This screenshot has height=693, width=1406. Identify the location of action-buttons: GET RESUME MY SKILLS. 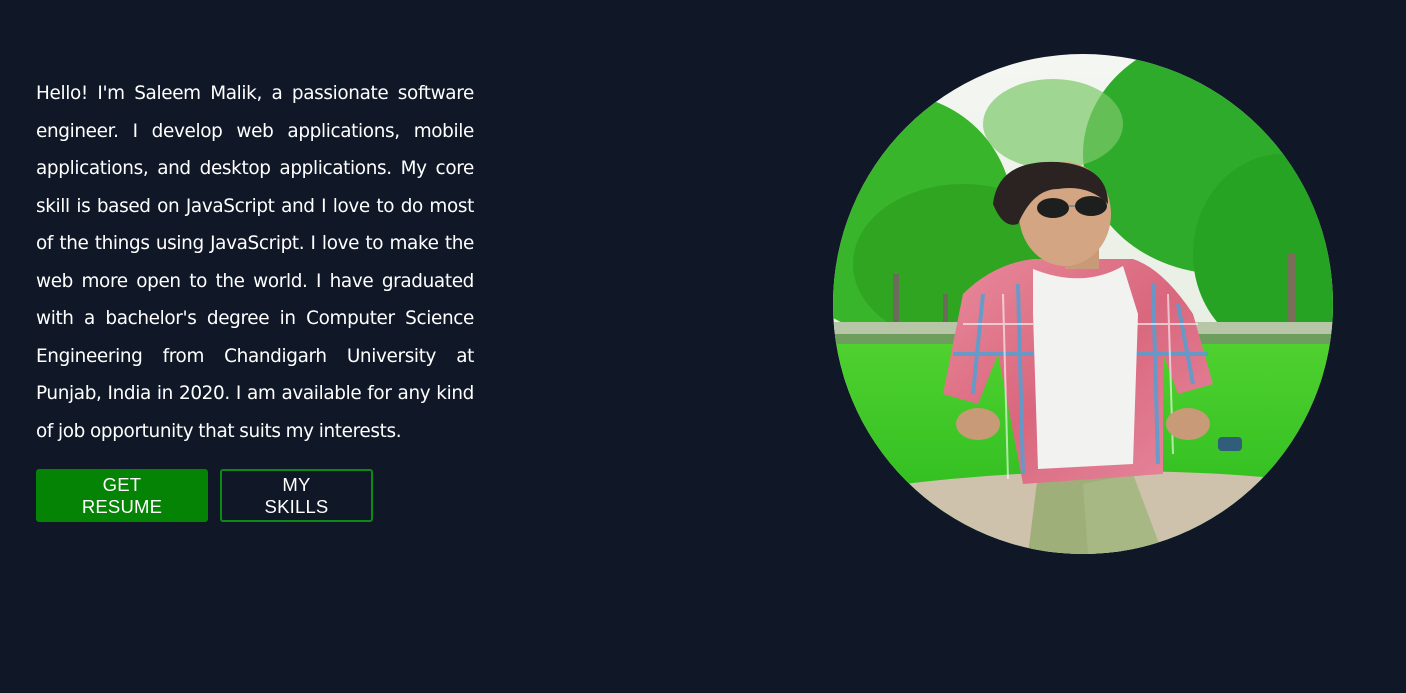
(204, 495).